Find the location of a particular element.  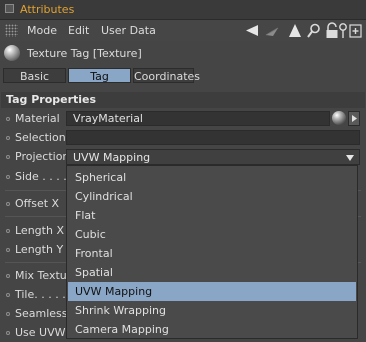

menu-user-data: User Data is located at coordinates (128, 30).